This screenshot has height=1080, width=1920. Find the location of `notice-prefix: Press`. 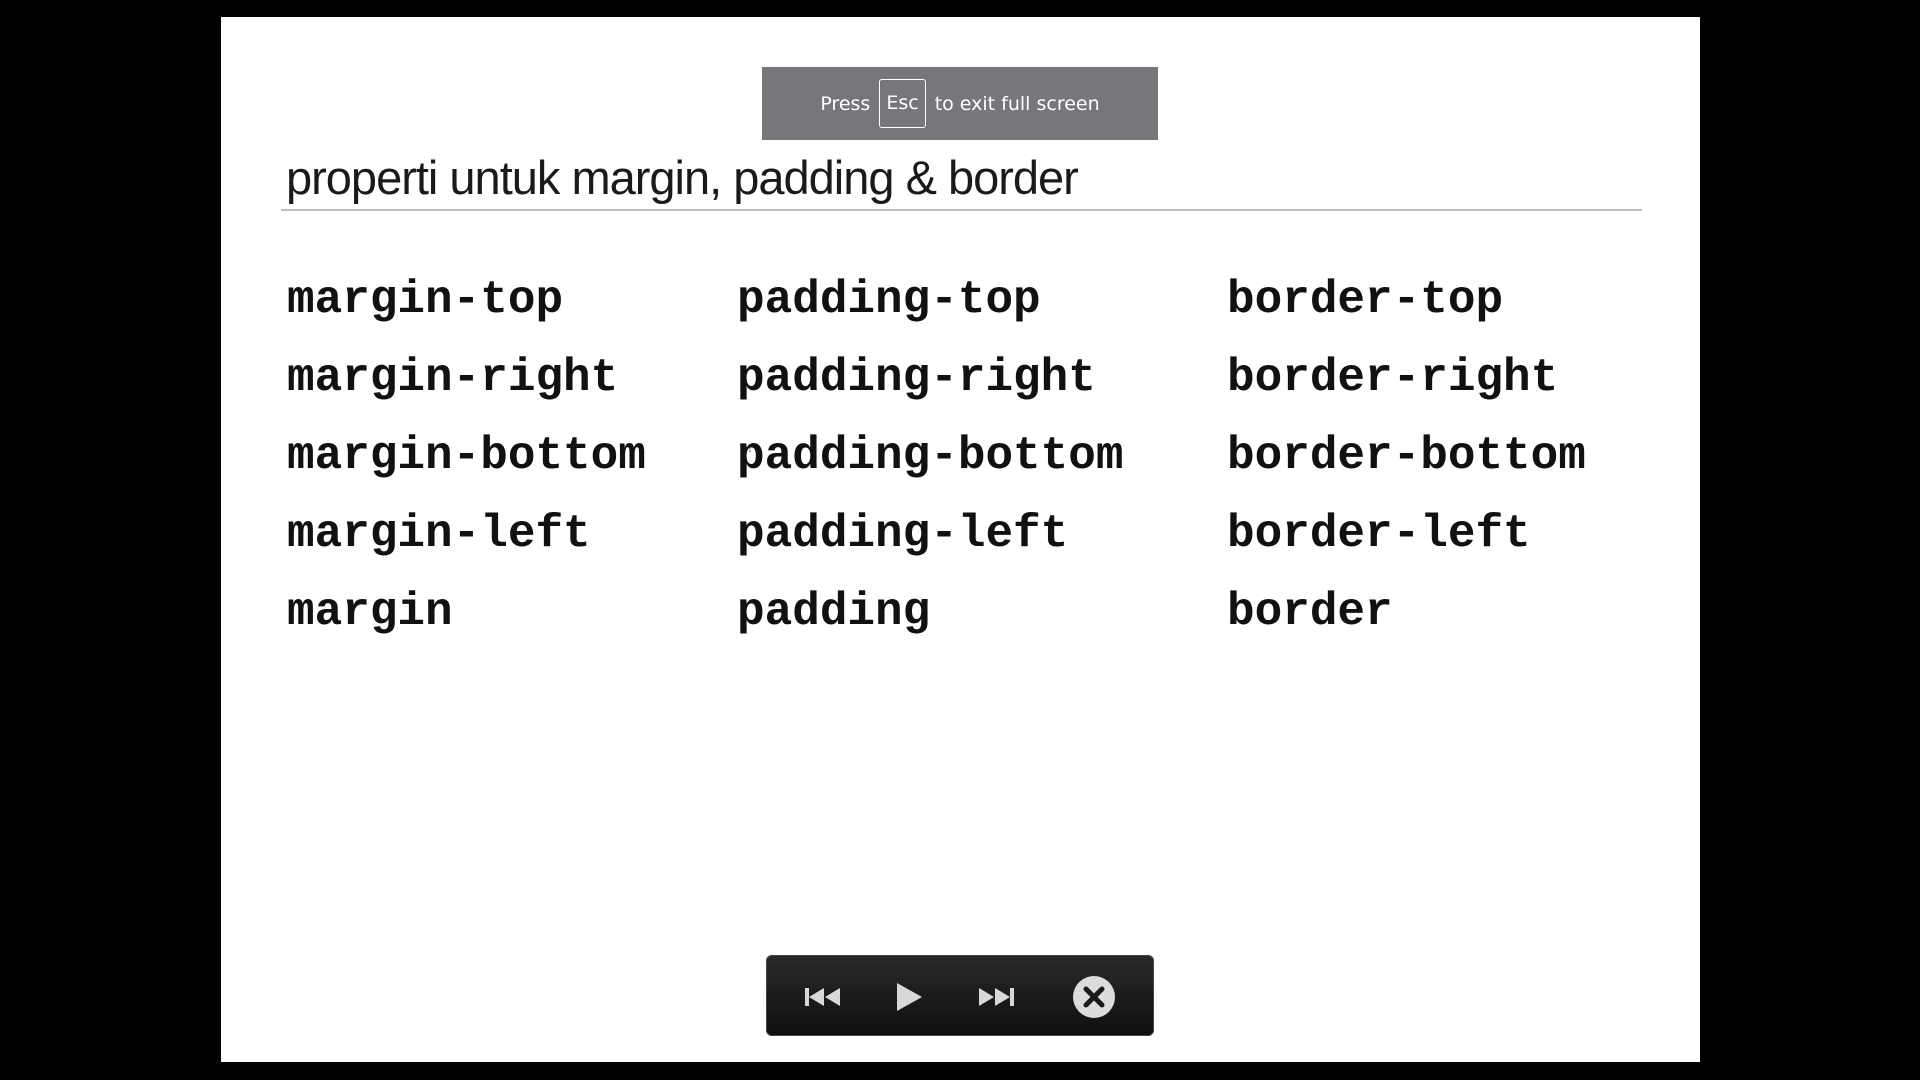

notice-prefix: Press is located at coordinates (845, 103).